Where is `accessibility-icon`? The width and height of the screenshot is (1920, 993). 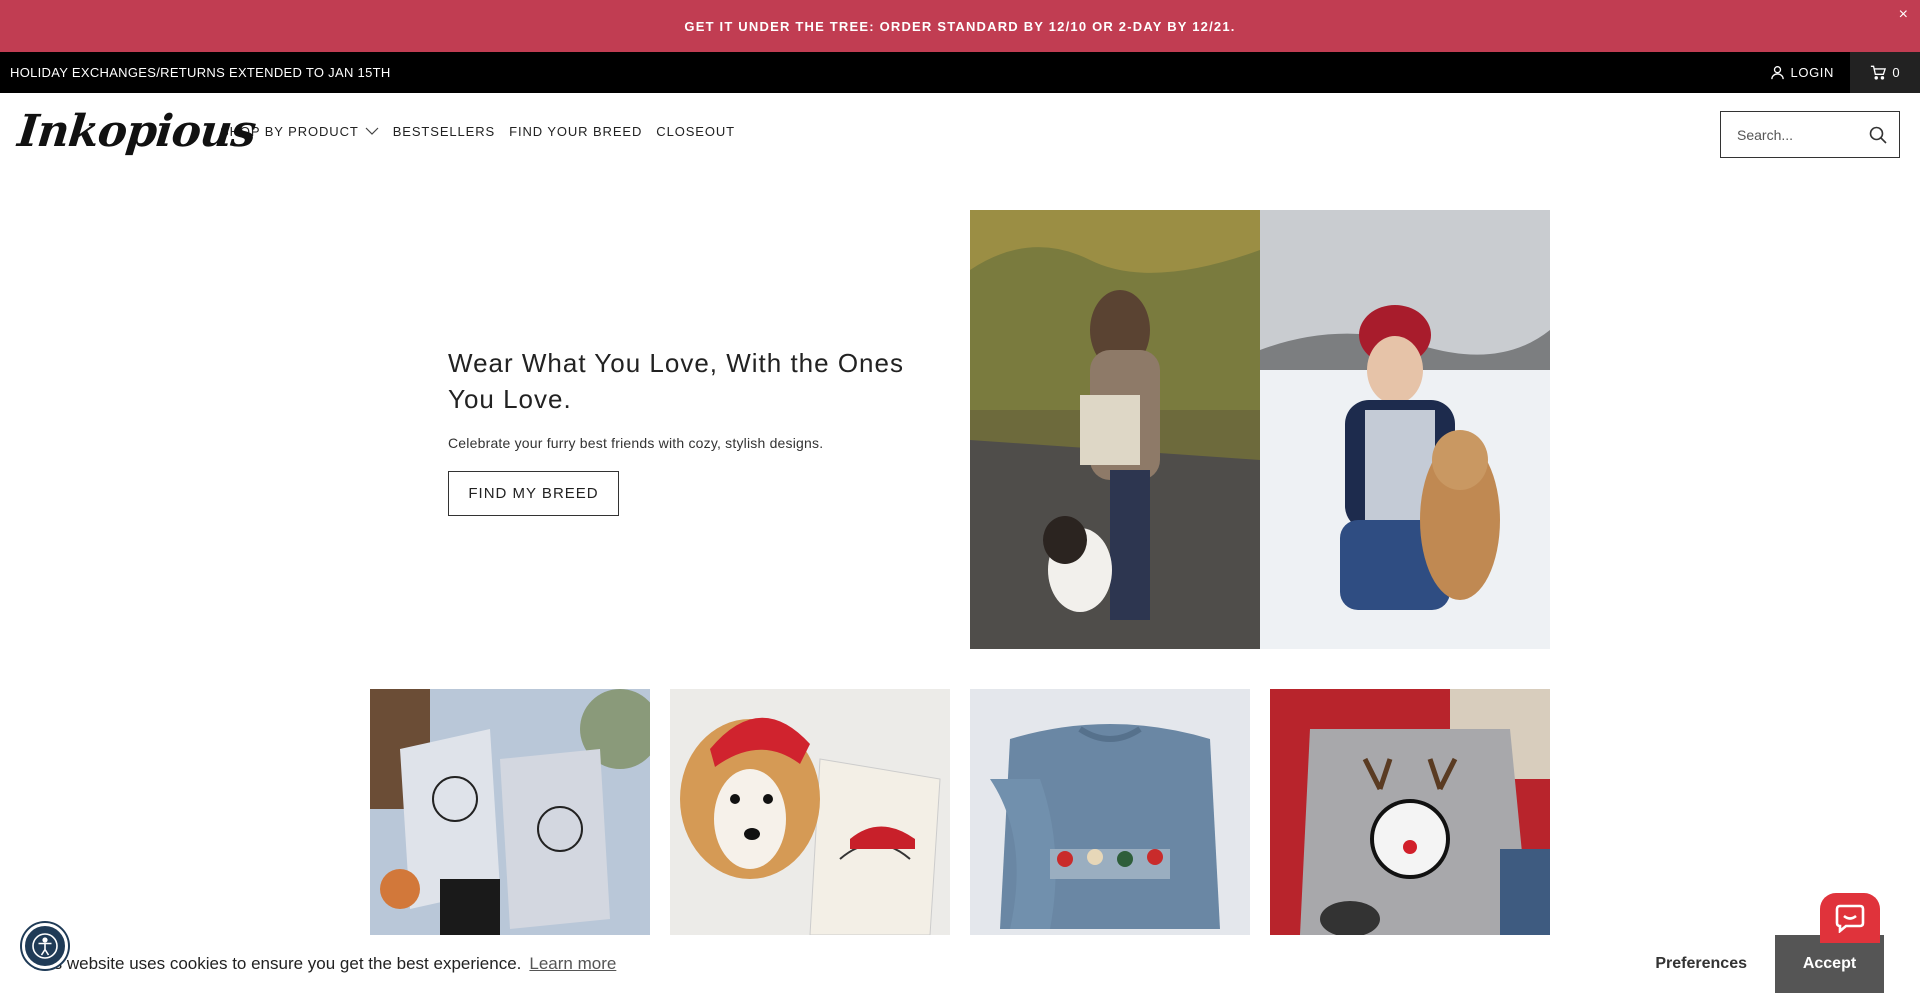 accessibility-icon is located at coordinates (45, 946).